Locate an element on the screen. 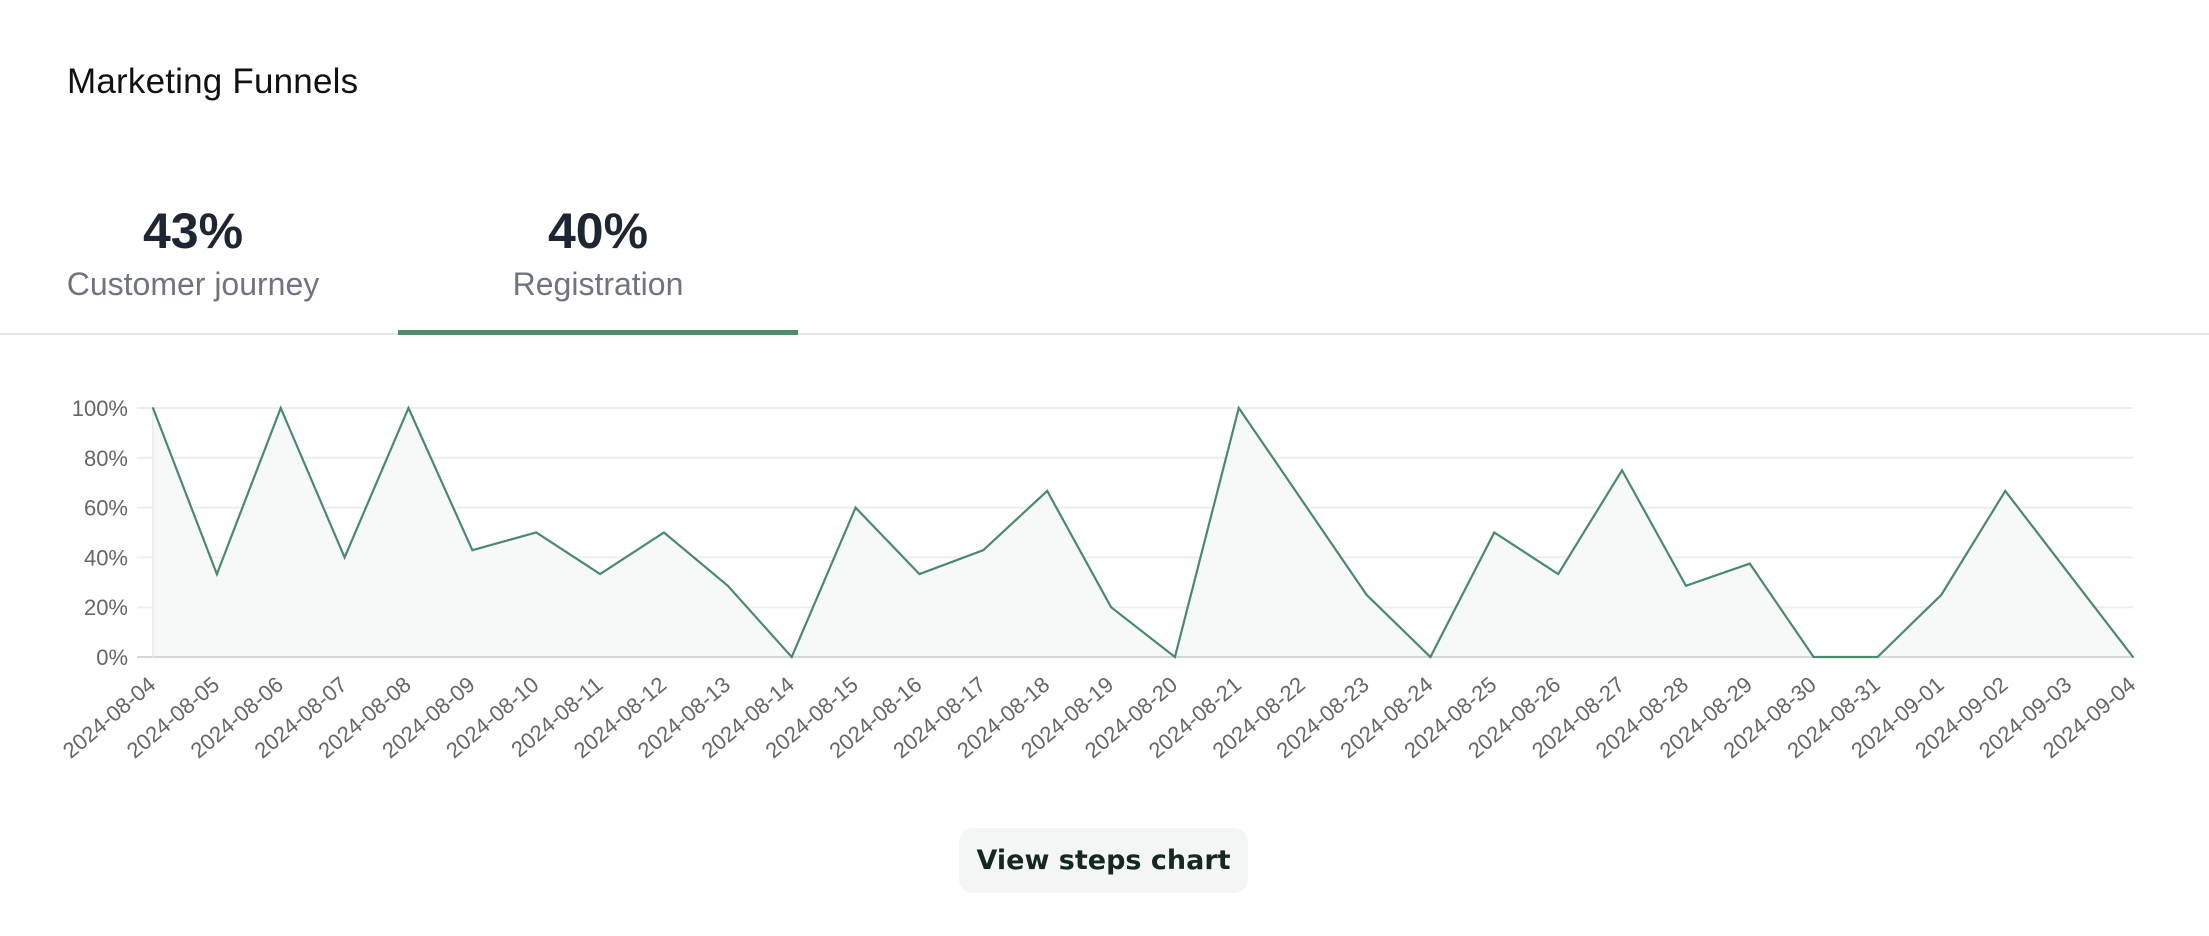 The image size is (2209, 936). y-tick-label: 60% is located at coordinates (106, 508).